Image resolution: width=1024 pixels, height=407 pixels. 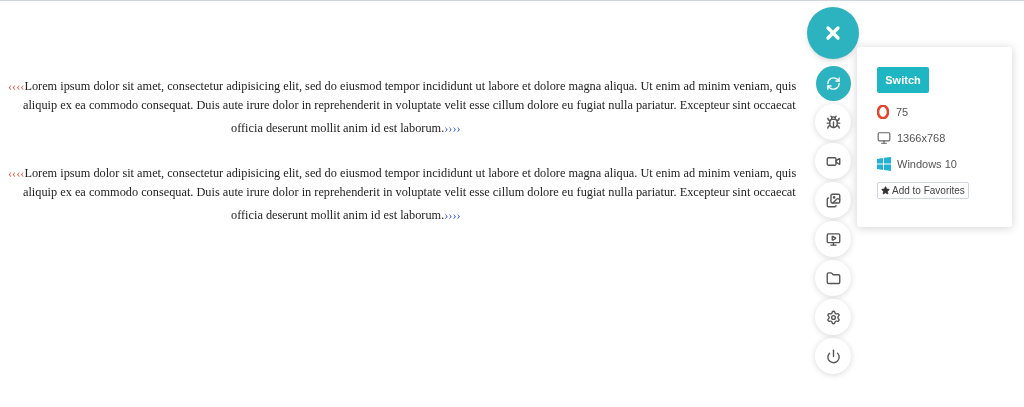 I want to click on settings-icon, so click(x=833, y=317).